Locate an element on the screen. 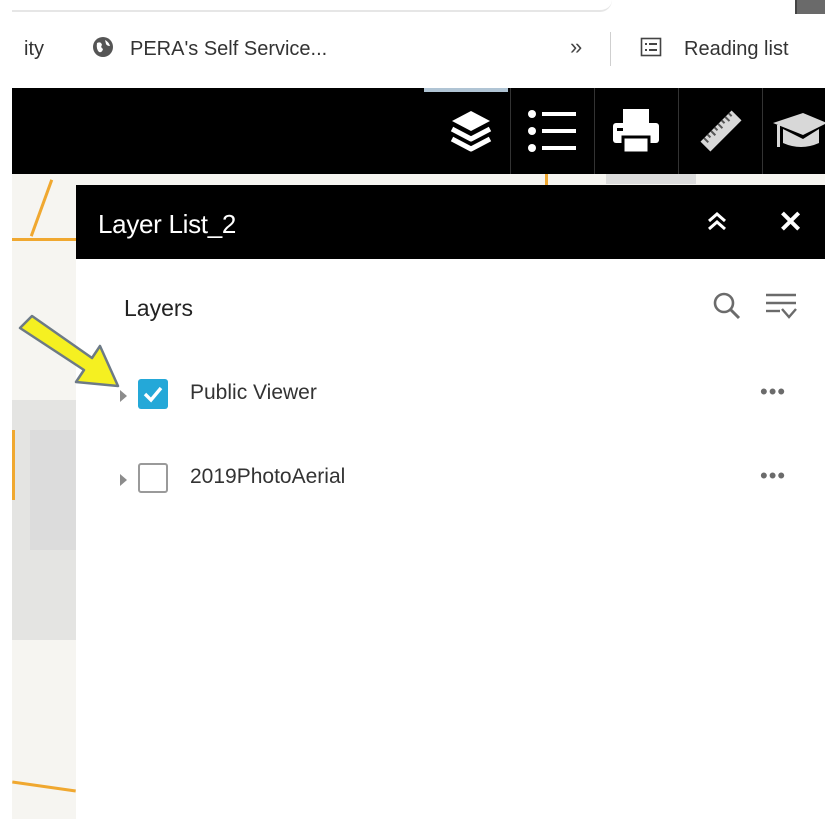 Image resolution: width=825 pixels, height=819 pixels. expand-arrow-icon is located at coordinates (123, 480).